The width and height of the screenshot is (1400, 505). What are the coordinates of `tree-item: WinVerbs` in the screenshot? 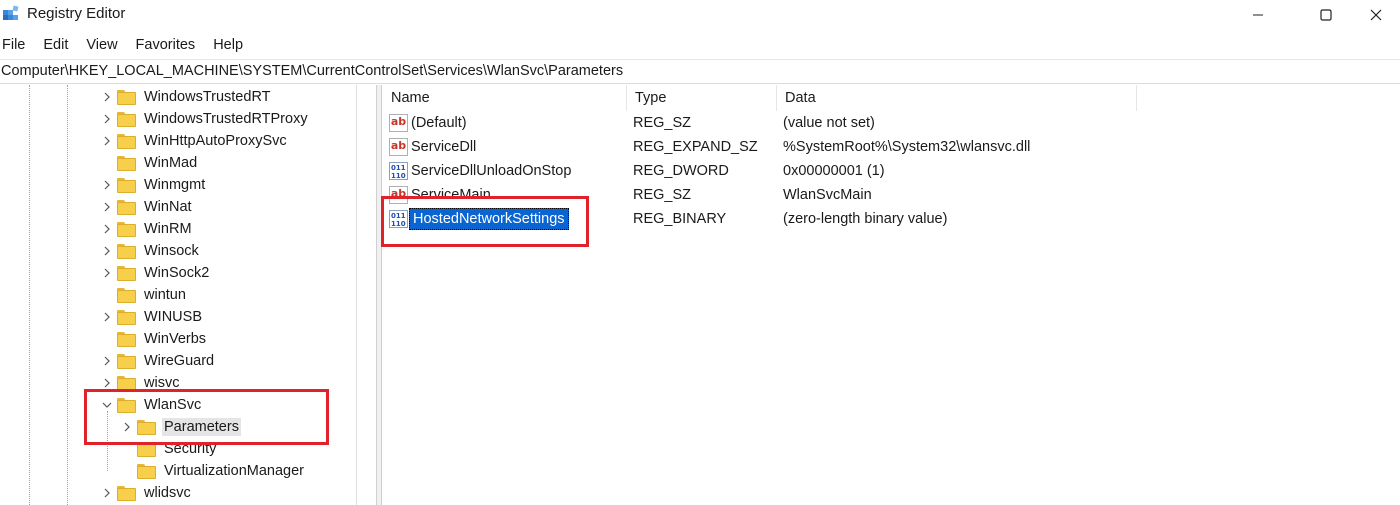 It's located at (153, 339).